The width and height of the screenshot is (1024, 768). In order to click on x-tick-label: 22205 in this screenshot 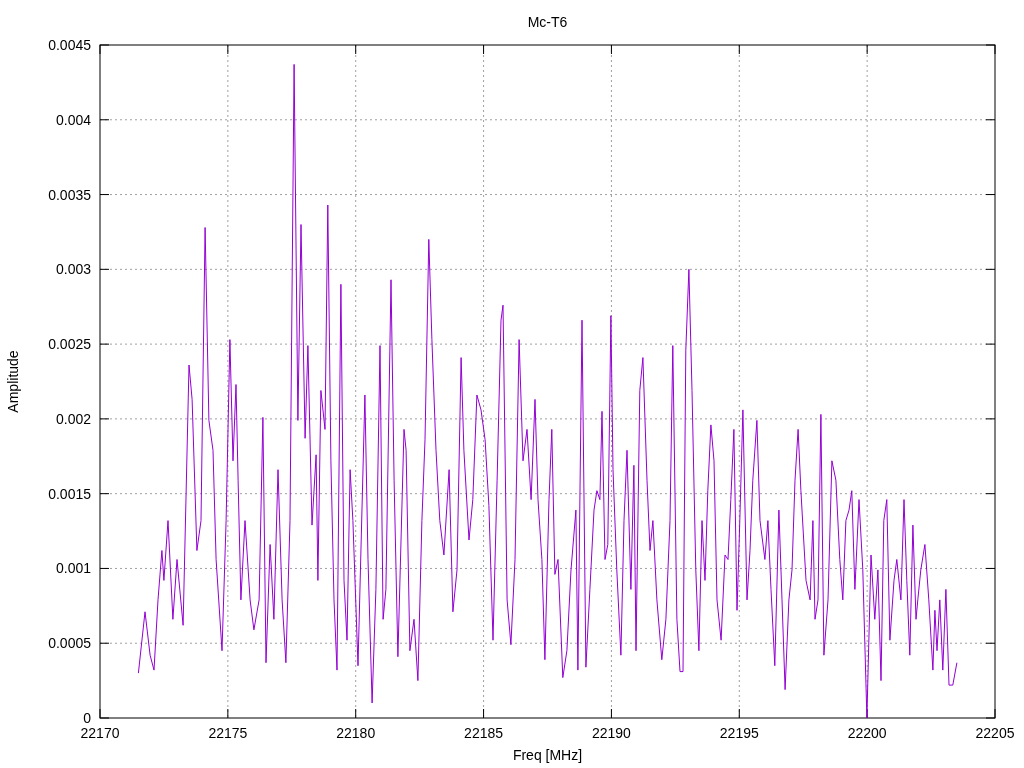, I will do `click(995, 733)`.